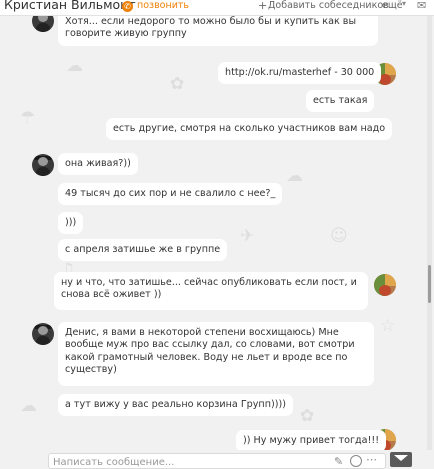 This screenshot has height=469, width=434. Describe the element at coordinates (339, 236) in the screenshot. I see `doodle-icon: ☺` at that location.